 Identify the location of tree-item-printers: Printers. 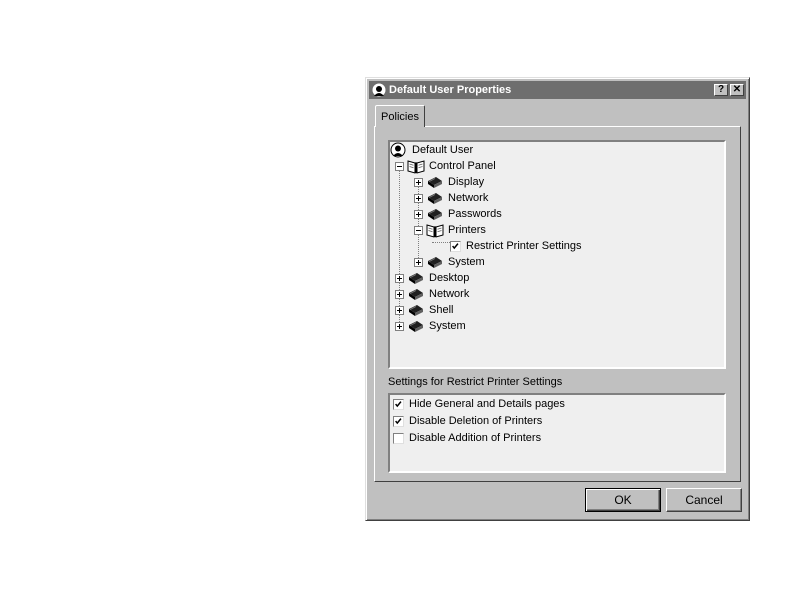
(450, 230).